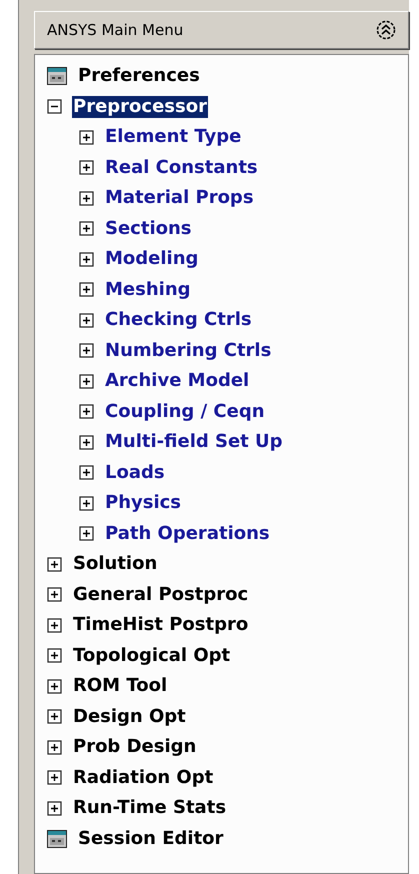  I want to click on panel-title: ANSYS Main Menu, so click(115, 30).